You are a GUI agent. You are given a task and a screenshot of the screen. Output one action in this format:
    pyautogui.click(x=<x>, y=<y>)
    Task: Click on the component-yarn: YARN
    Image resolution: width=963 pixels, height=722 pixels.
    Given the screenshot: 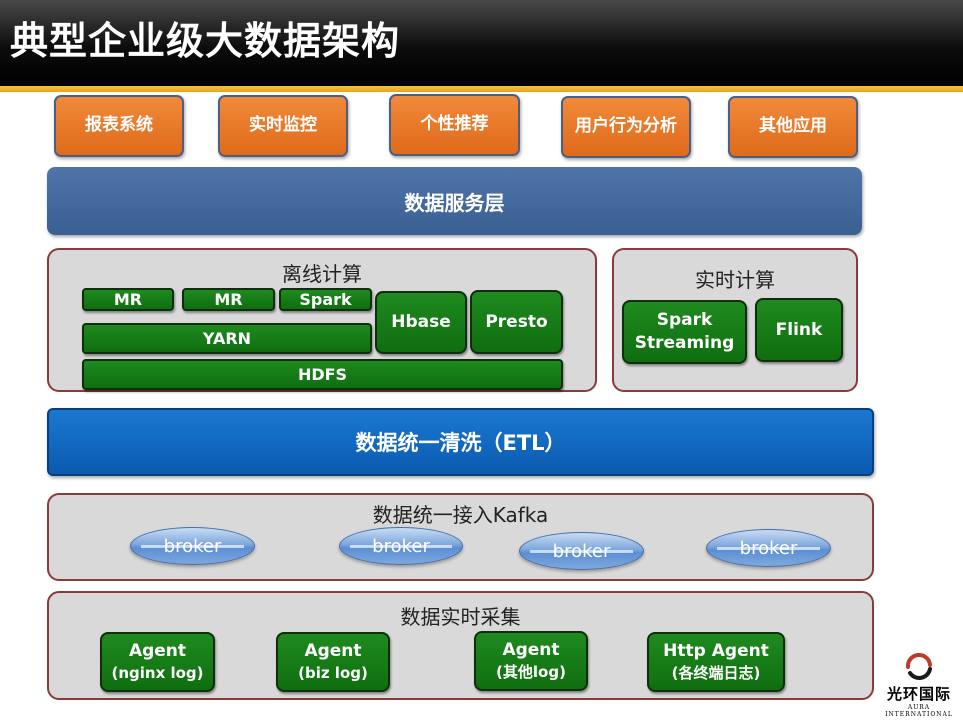 What is the action you would take?
    pyautogui.click(x=227, y=338)
    